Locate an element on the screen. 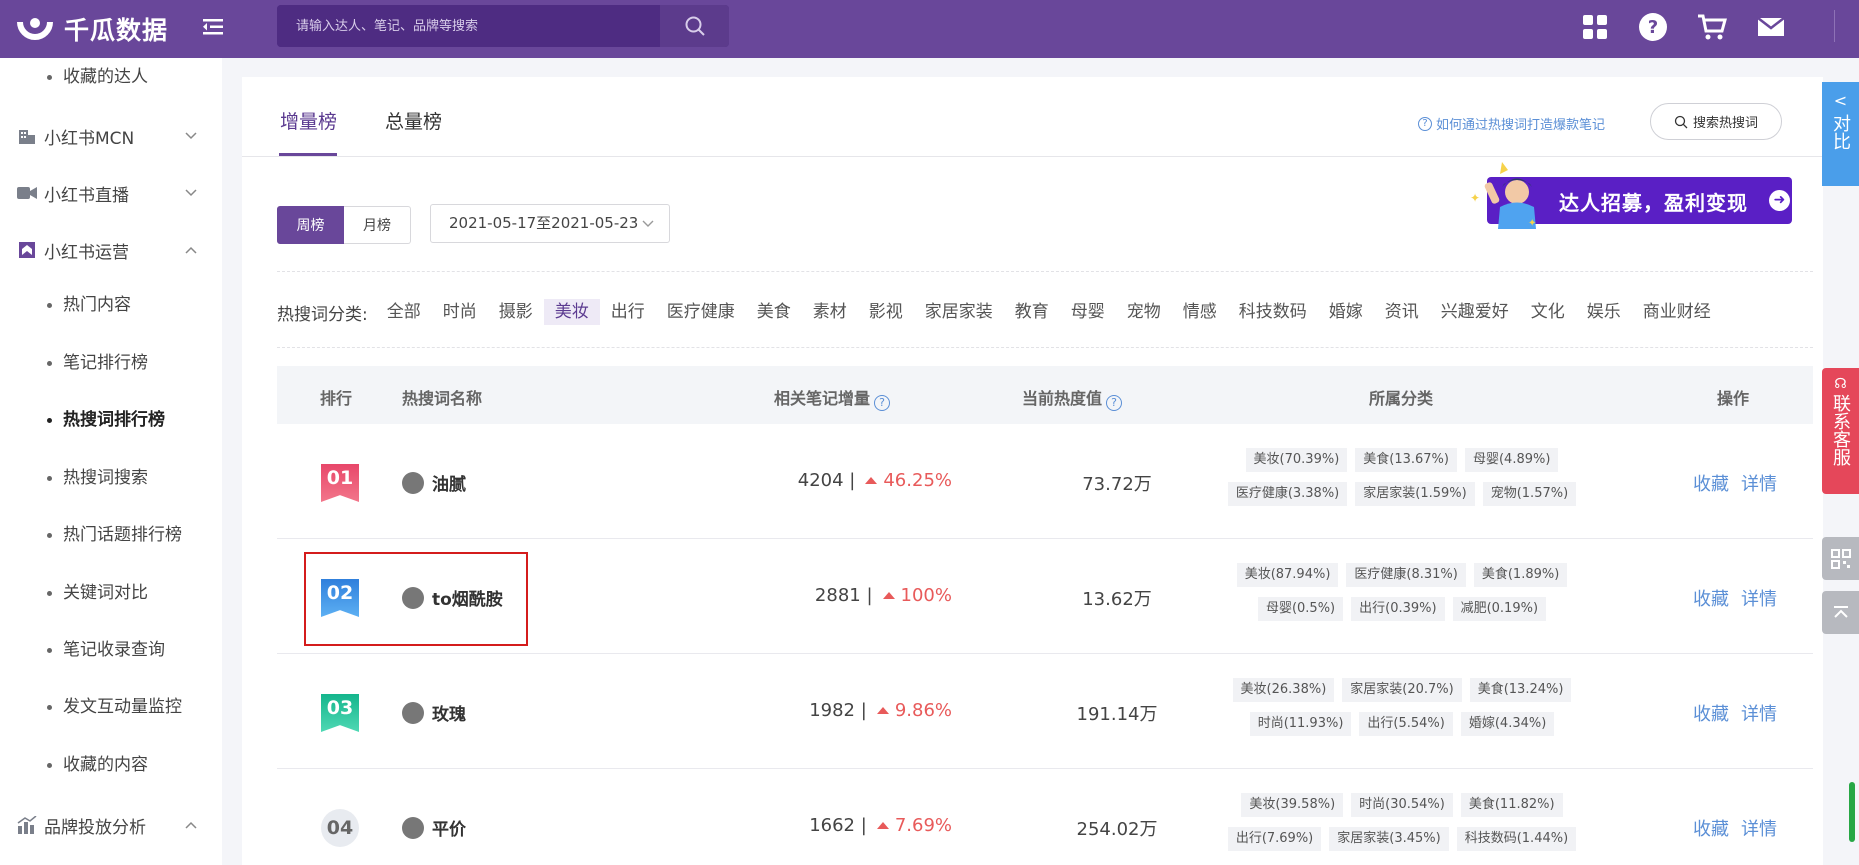 This screenshot has width=1859, height=865. category-tag: 美妆(70.39%) is located at coordinates (1296, 460).